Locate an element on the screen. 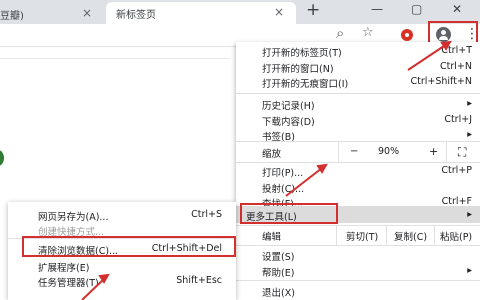  menu-item-new-tab: 打开新的标签页(T) Ctrl+T is located at coordinates (358, 51).